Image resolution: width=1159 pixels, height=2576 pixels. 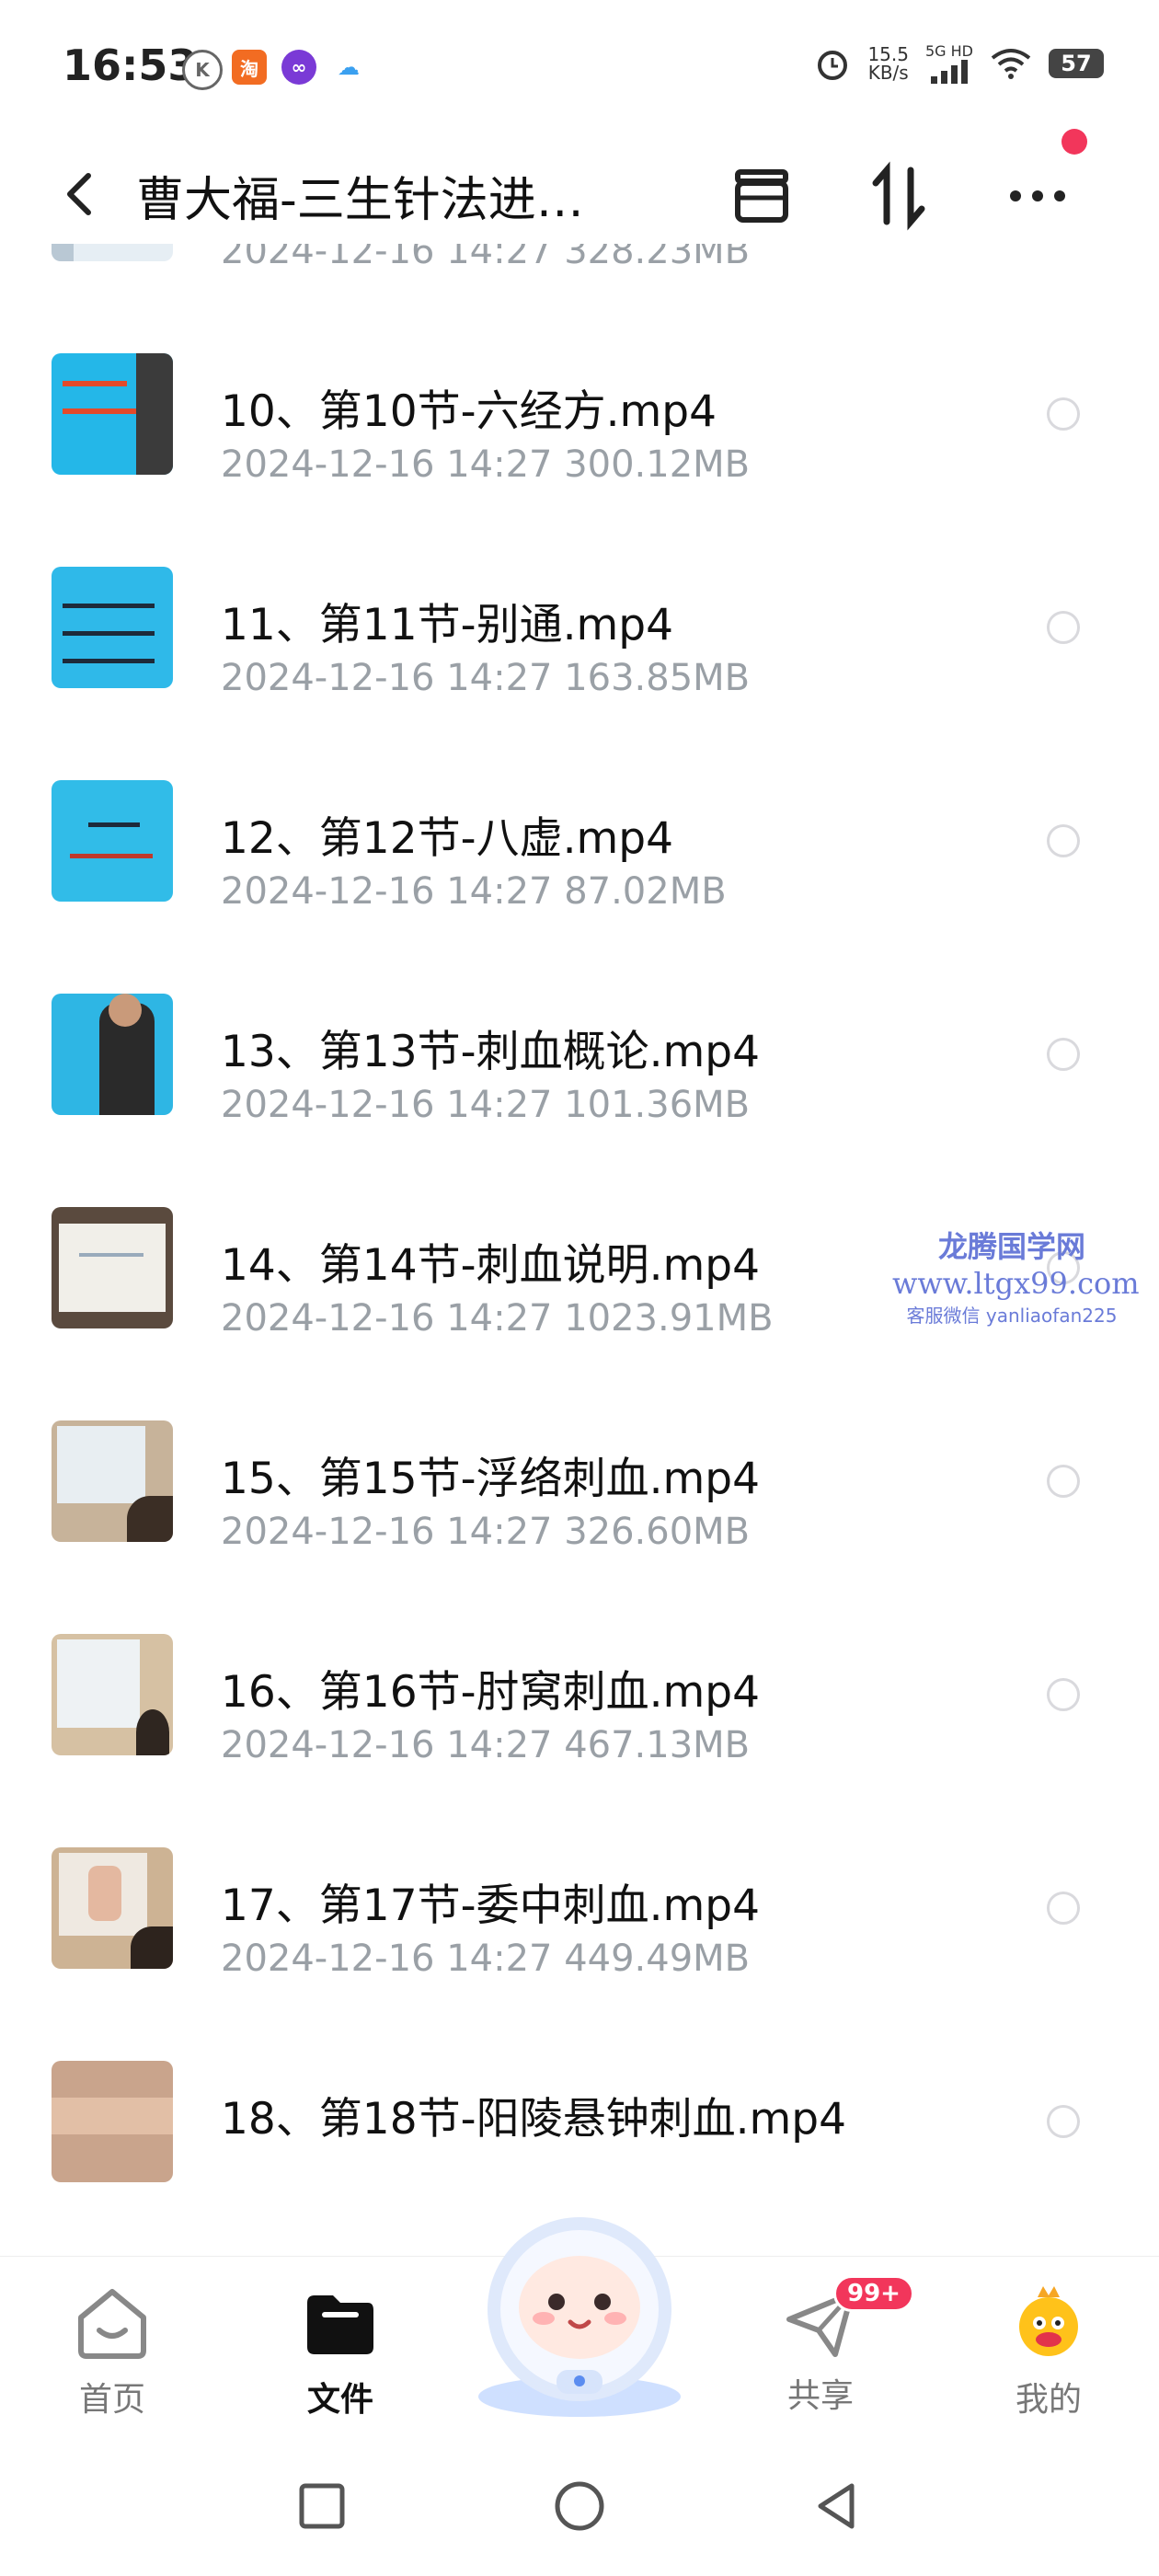 What do you see at coordinates (900, 196) in the screenshot?
I see `sort-icon` at bounding box center [900, 196].